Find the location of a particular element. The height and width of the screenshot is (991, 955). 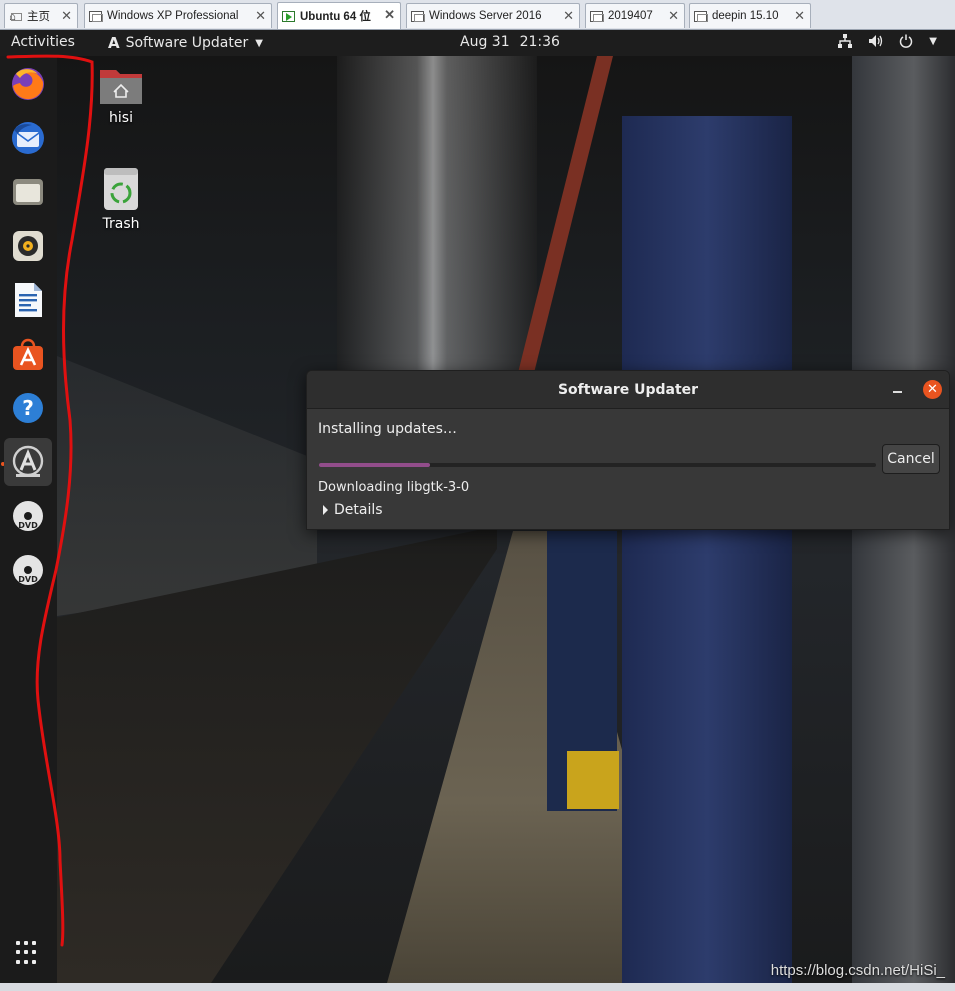

home-icon: ⌂ is located at coordinates (15, 17).